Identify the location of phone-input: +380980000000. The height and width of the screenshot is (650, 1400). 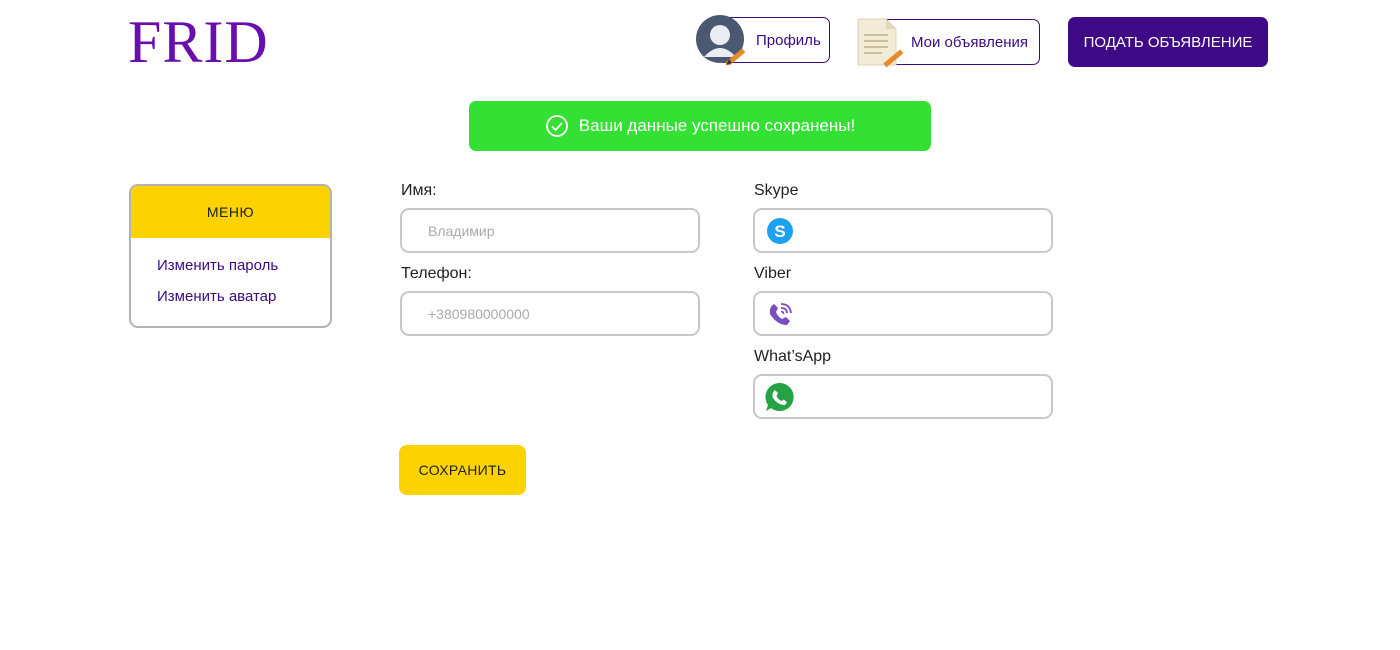
(550, 313).